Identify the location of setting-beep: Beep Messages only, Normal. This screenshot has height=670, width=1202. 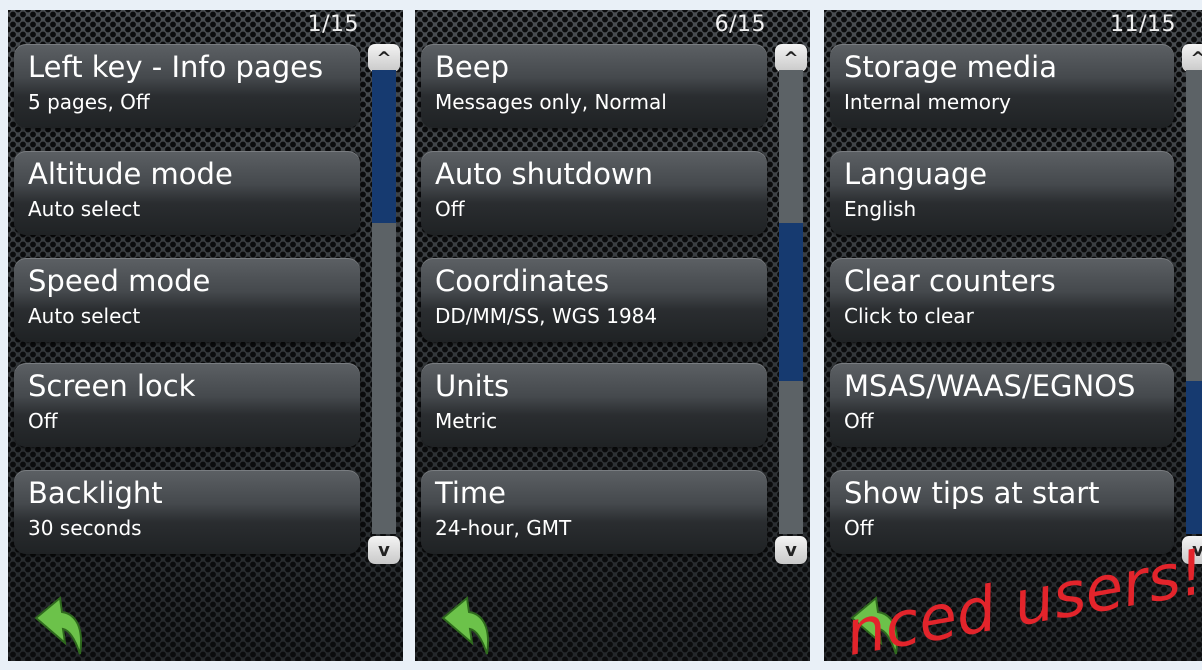
(594, 86).